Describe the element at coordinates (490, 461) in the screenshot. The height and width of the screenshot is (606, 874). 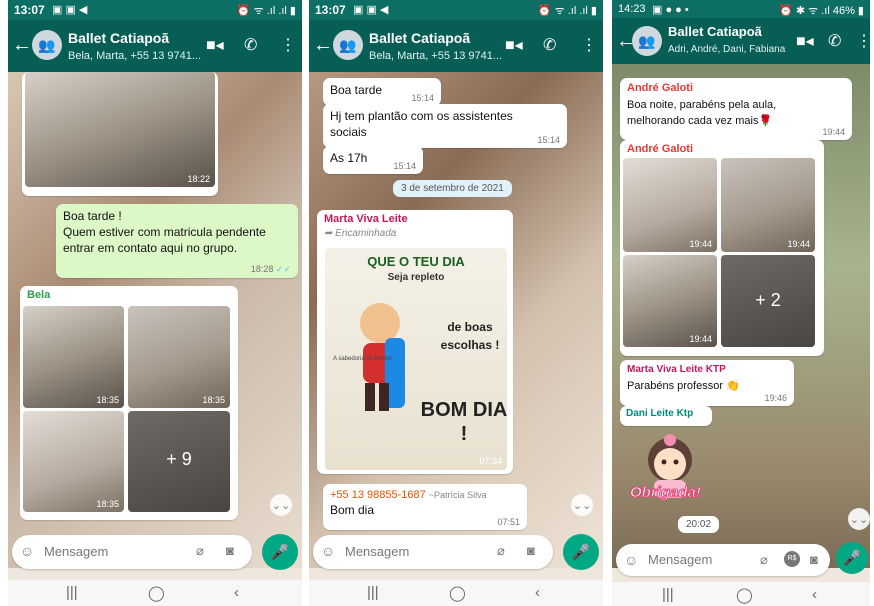
I see `message-time: 07:34` at that location.